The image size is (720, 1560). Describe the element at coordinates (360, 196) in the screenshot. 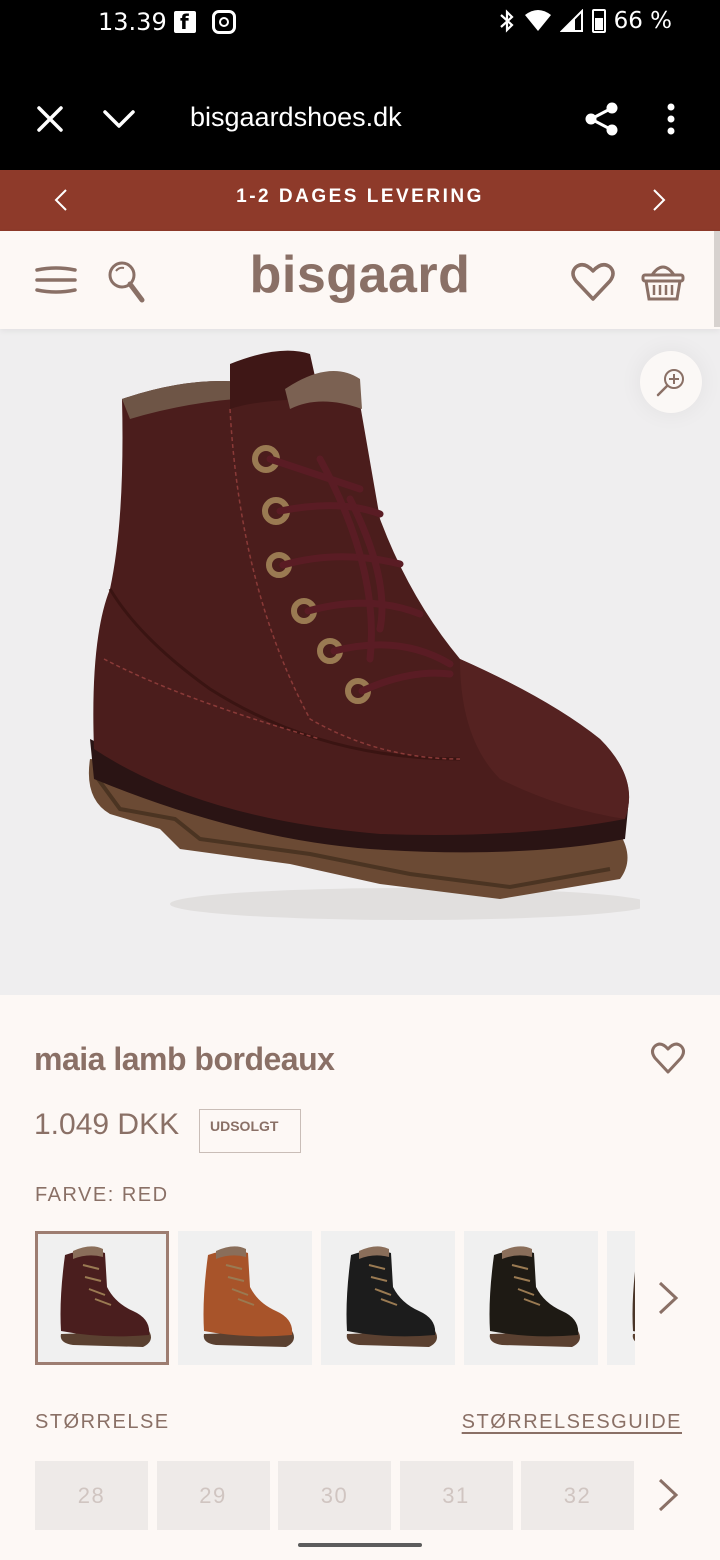

I see `promo-text: 1-2 DAGES LEVERING` at that location.